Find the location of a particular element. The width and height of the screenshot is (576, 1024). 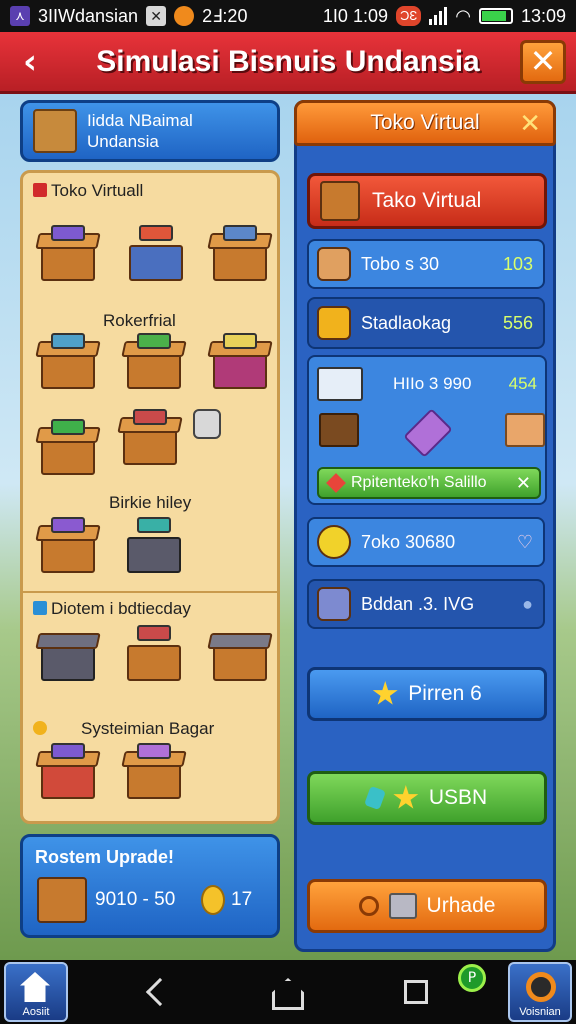

section-divider is located at coordinates (150, 592).